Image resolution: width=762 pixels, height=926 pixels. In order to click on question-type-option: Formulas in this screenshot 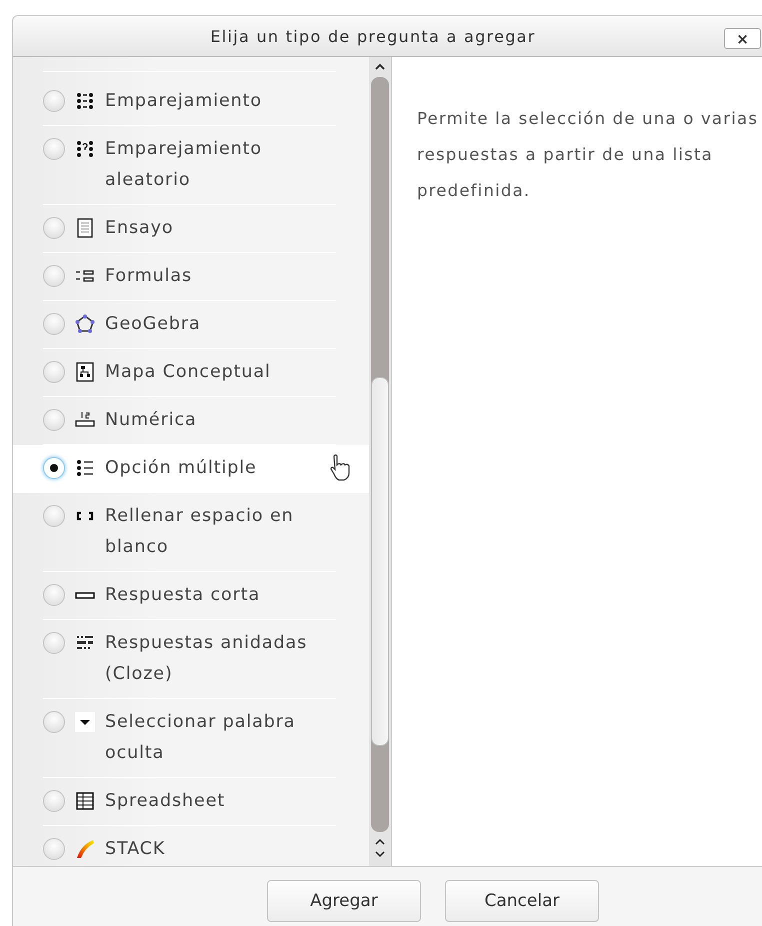, I will do `click(191, 277)`.